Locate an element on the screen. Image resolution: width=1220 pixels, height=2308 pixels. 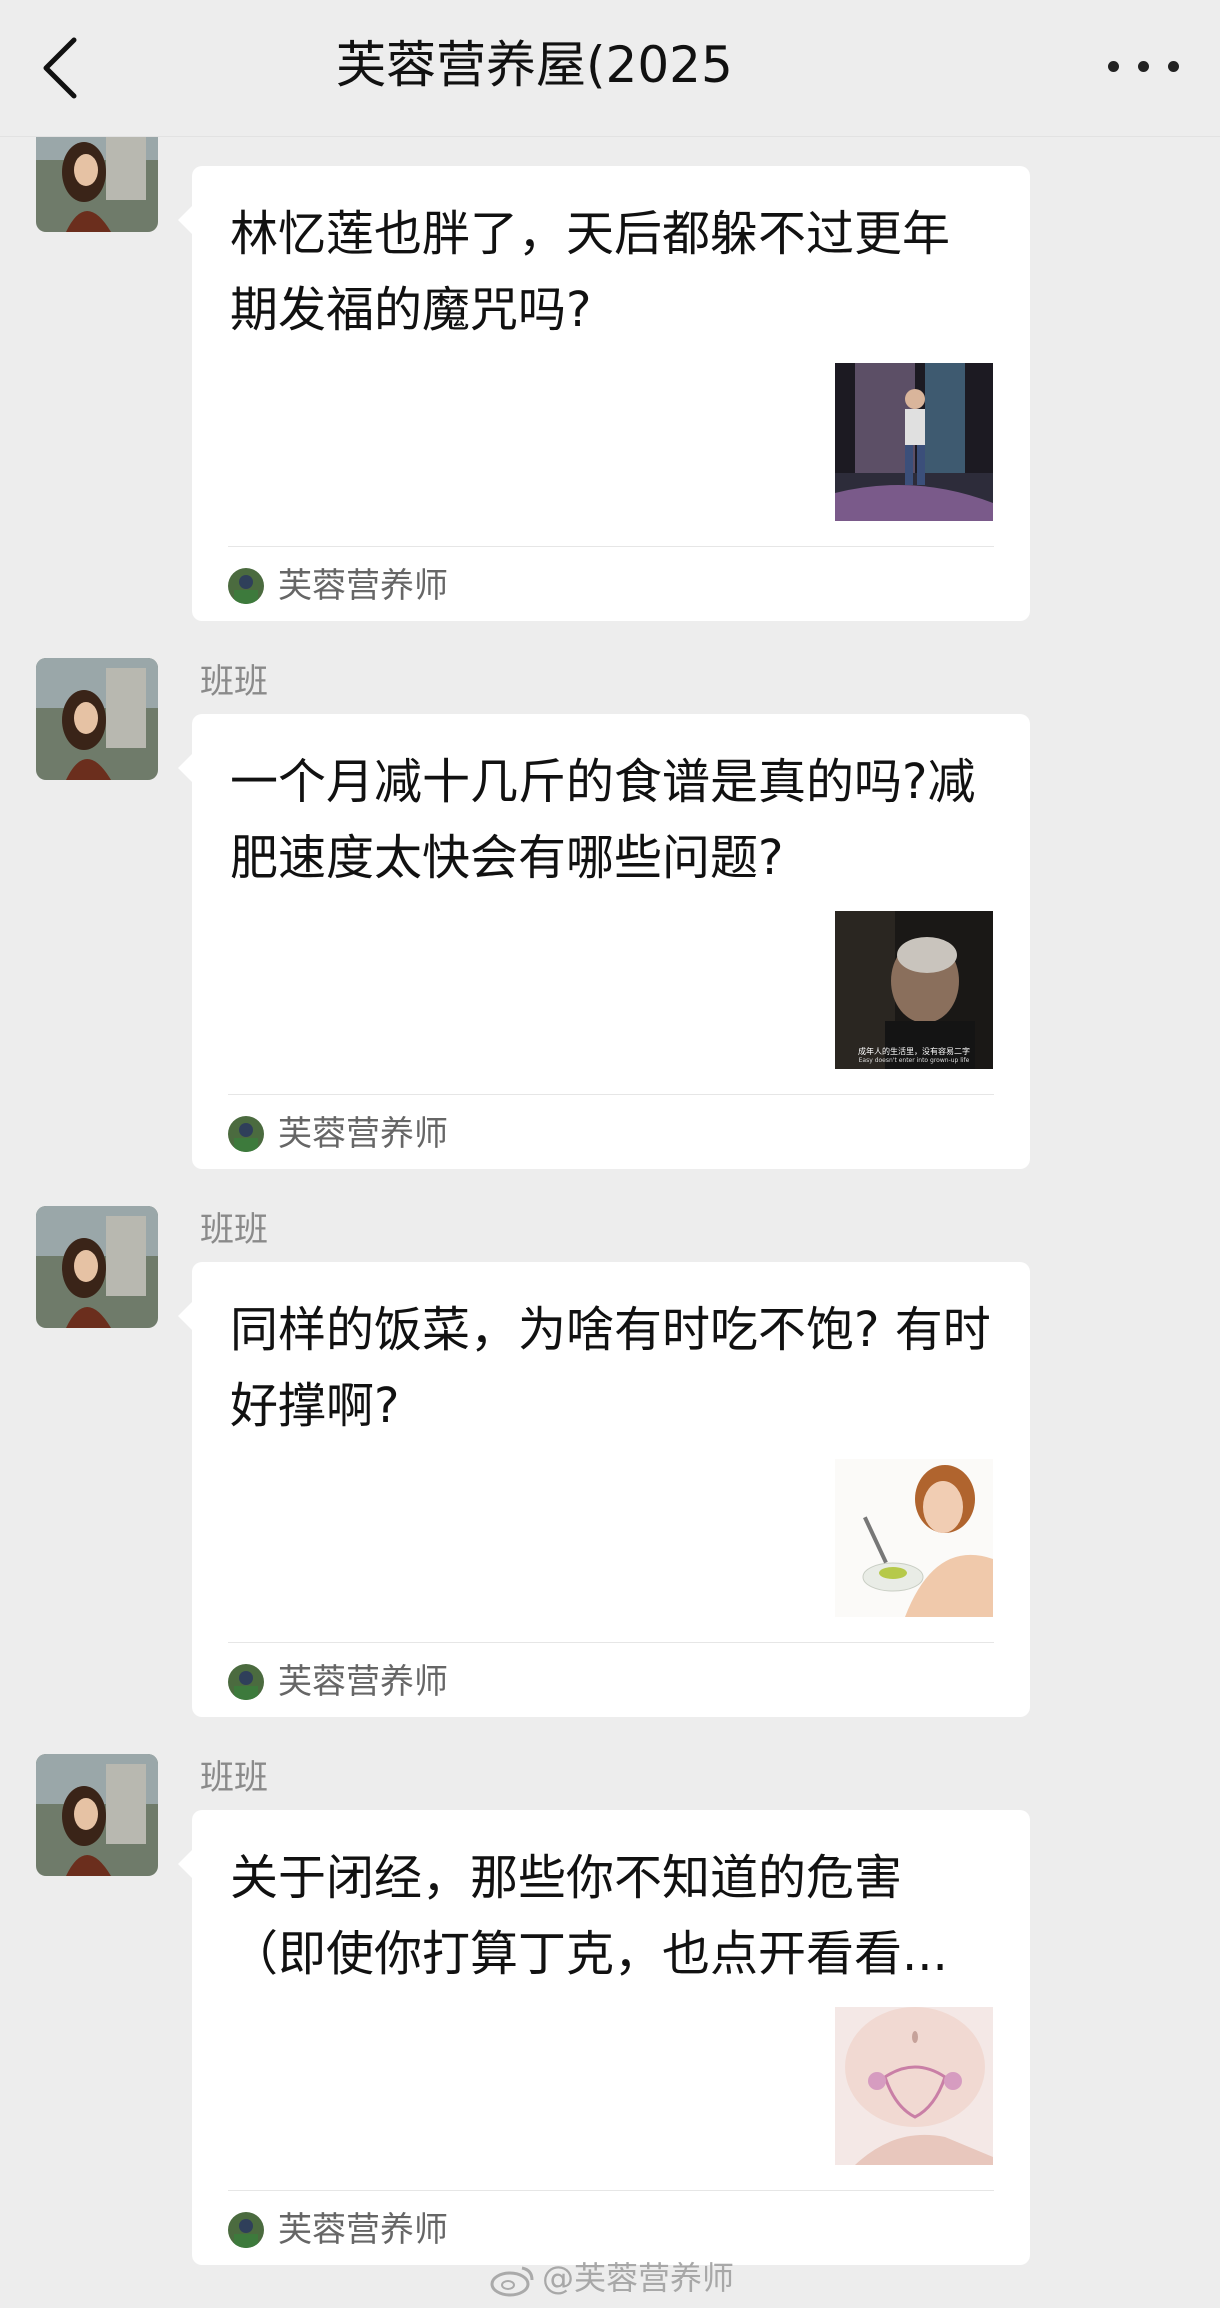
article-card: 林忆莲也胖了，天后都躲不过更年期发福的魔咒吗? 芙蓉营养师 is located at coordinates (604, 393).